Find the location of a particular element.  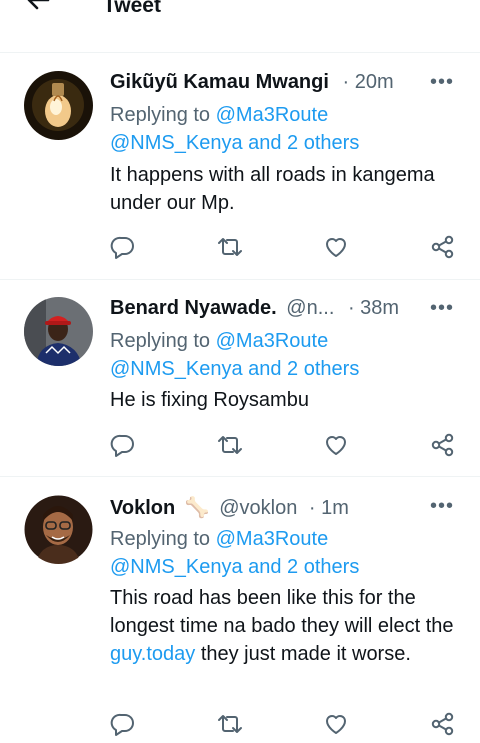

tweet-header: Benard Nyawade. @n... · 38m is located at coordinates (283, 310).